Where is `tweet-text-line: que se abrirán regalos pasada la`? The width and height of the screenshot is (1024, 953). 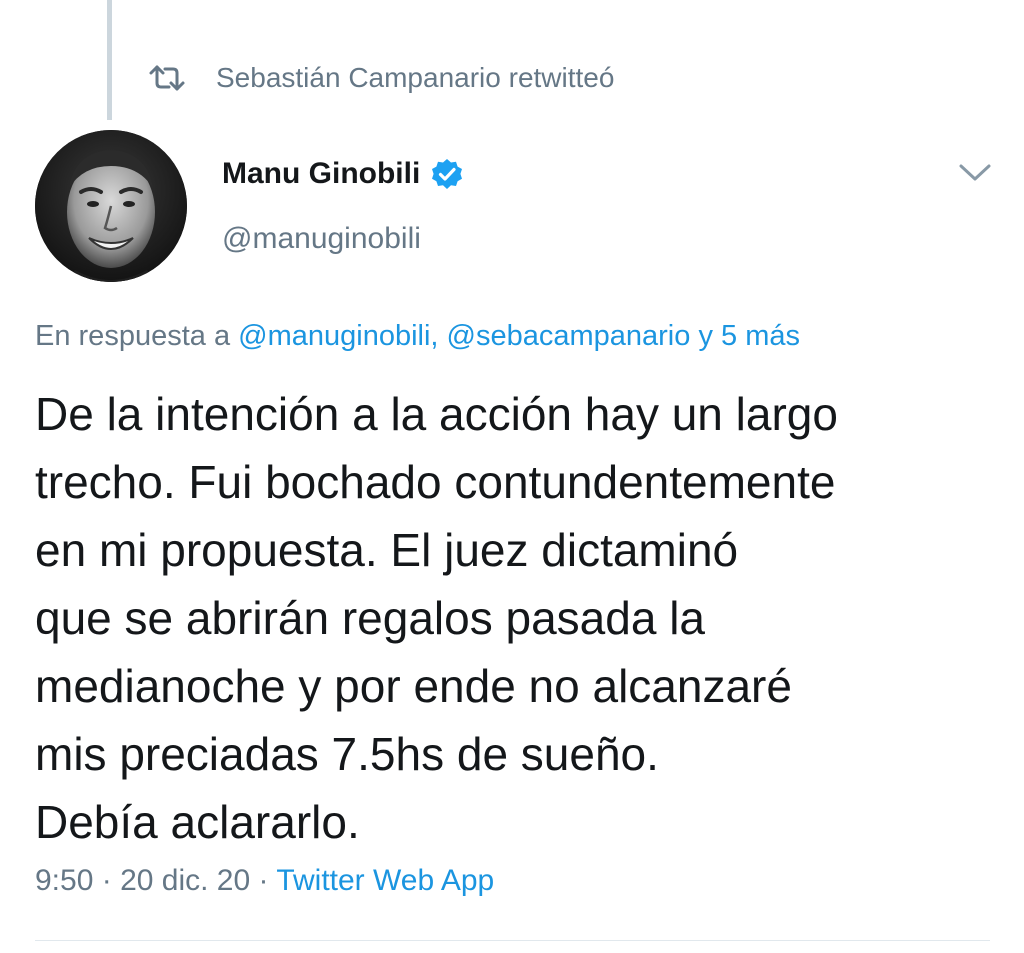 tweet-text-line: que se abrirán regalos pasada la is located at coordinates (370, 618).